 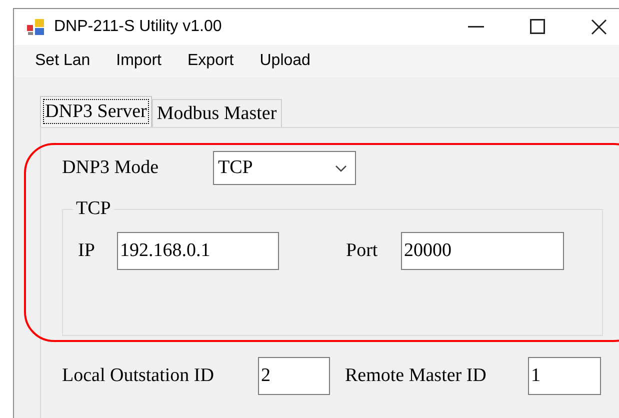 What do you see at coordinates (111, 168) in the screenshot?
I see `field-label: DNP3 Mode` at bounding box center [111, 168].